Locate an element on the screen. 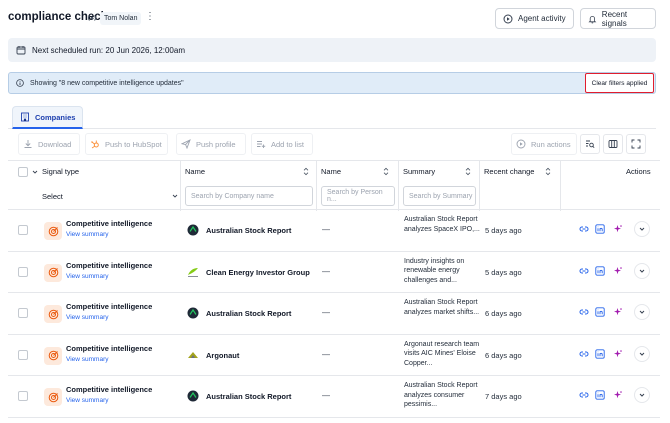  tab-companies: Companies is located at coordinates (48, 117).